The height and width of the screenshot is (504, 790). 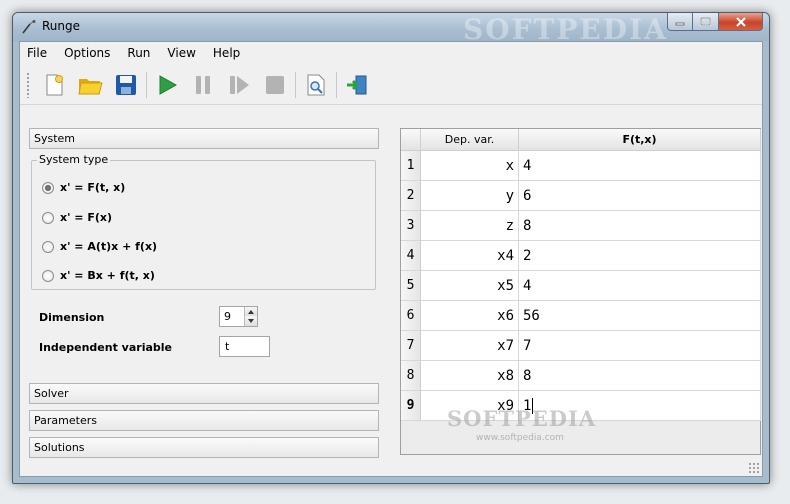 I want to click on exit-button, so click(x=357, y=85).